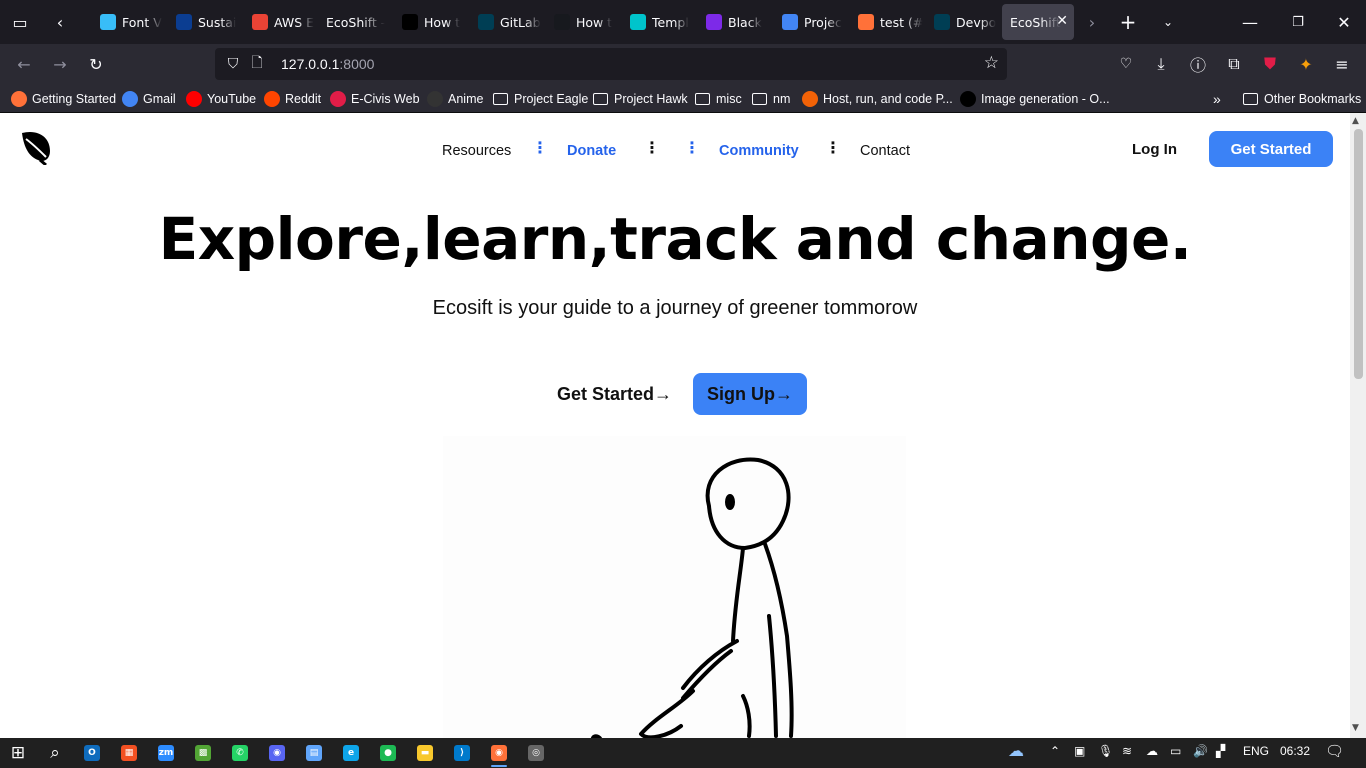 The width and height of the screenshot is (1366, 768). I want to click on tab-active: EcoShift ✕, so click(1038, 22).